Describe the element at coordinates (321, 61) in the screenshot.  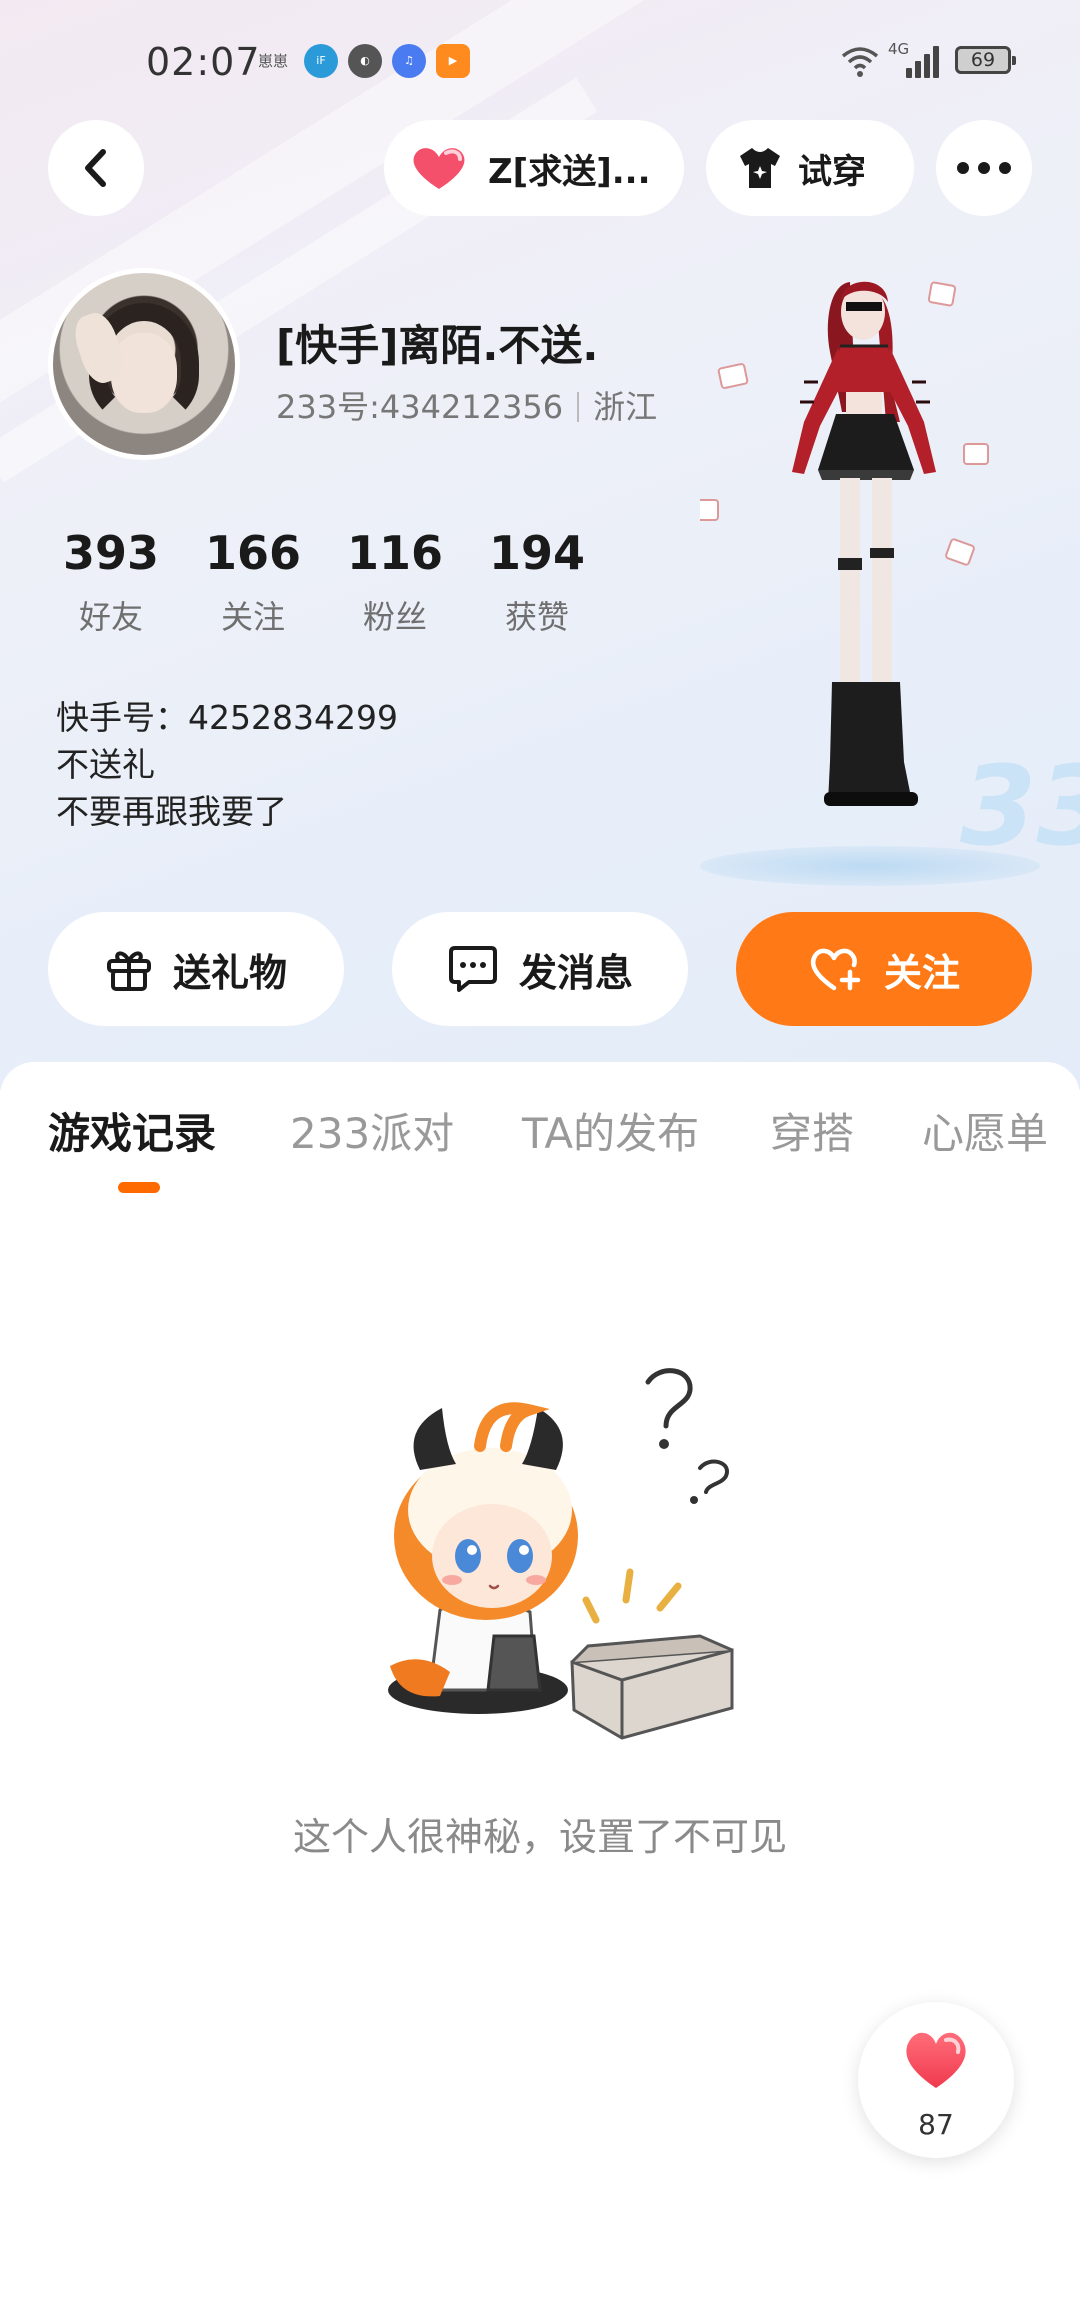
I see `iflytek-icon: iF` at that location.